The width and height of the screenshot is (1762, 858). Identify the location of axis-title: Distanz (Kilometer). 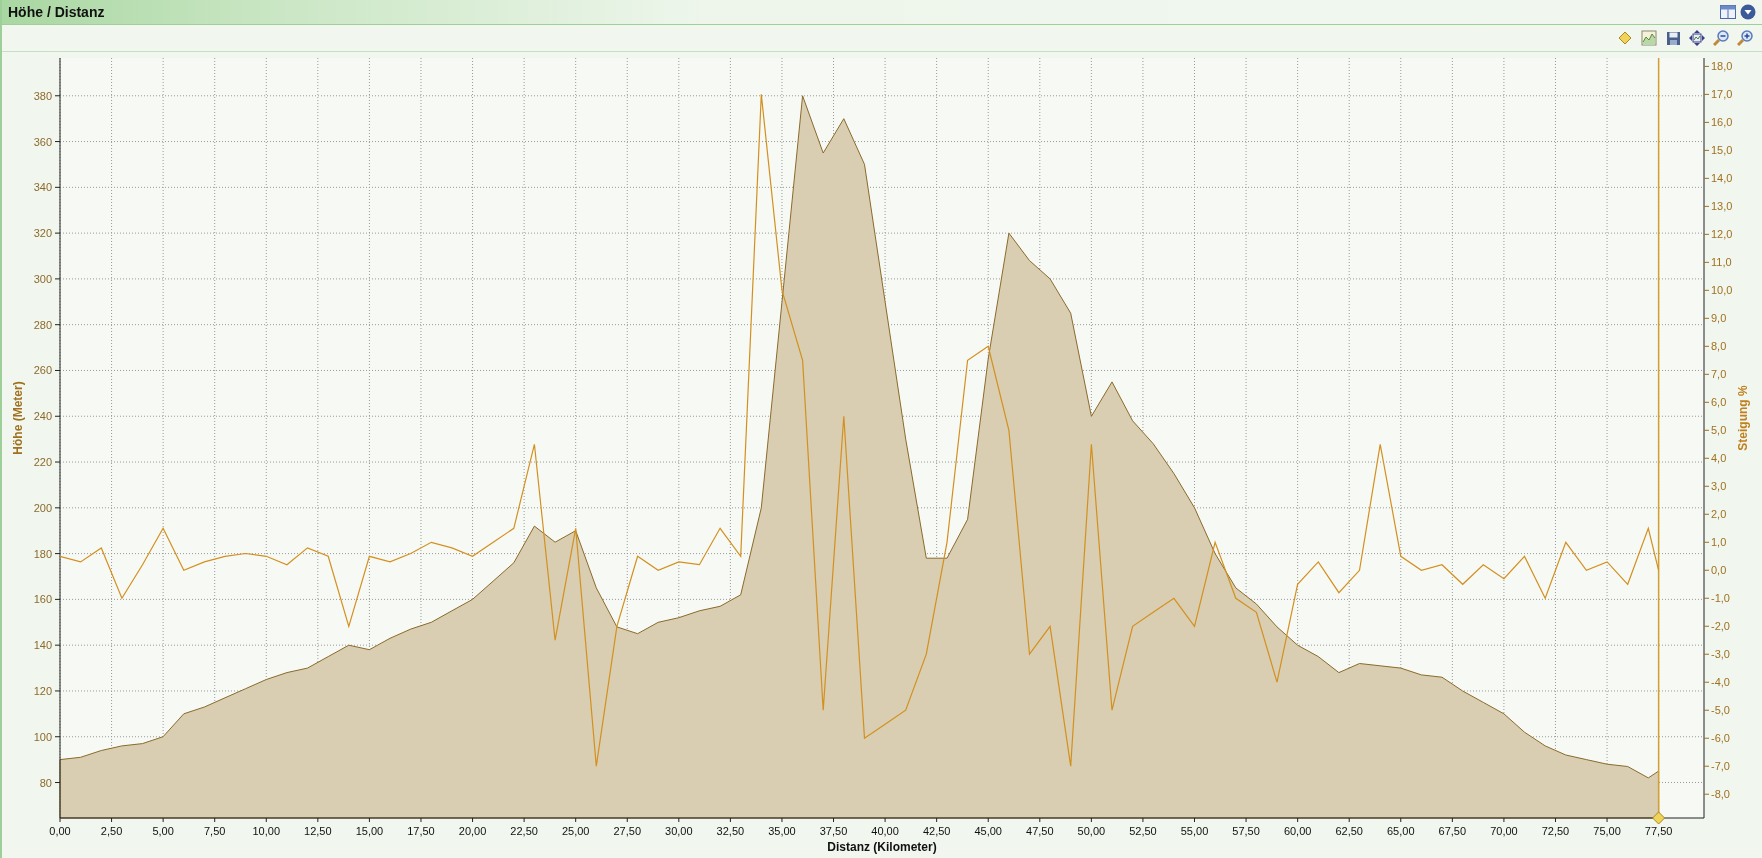
(882, 847).